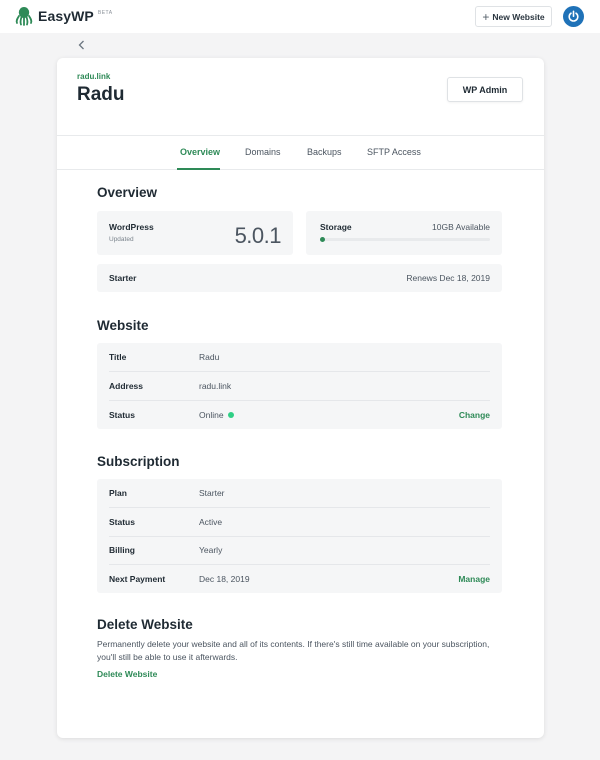 This screenshot has height=760, width=600. What do you see at coordinates (123, 325) in the screenshot?
I see `website-heading: Website` at bounding box center [123, 325].